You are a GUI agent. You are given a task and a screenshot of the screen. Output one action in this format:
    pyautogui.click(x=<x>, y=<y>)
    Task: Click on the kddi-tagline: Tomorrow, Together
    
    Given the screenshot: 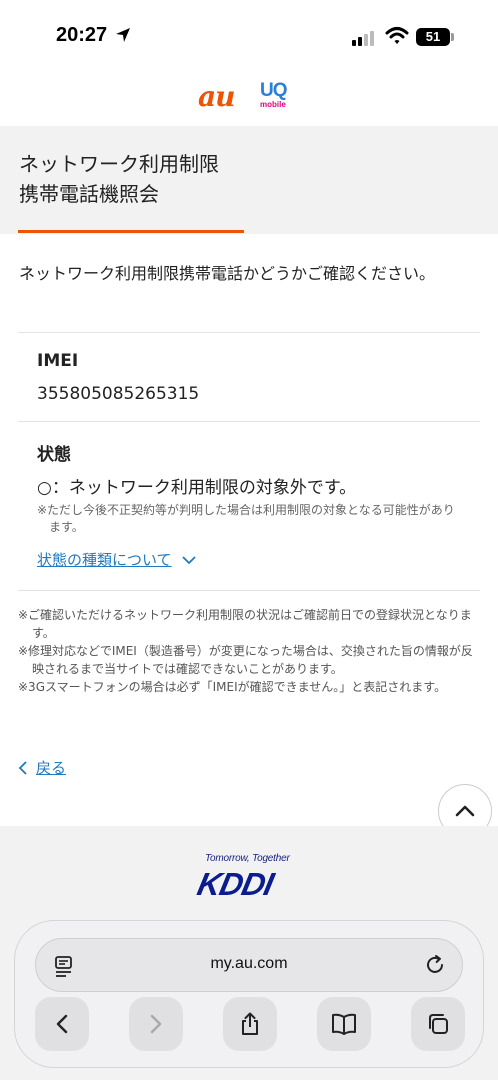 What is the action you would take?
    pyautogui.click(x=247, y=858)
    